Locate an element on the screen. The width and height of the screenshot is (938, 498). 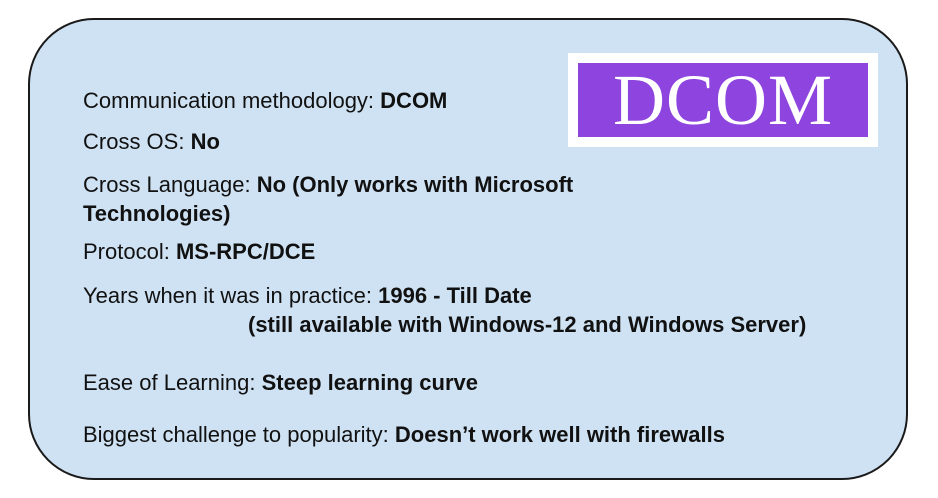
row-value: No (Only works with Microsoft is located at coordinates (415, 184).